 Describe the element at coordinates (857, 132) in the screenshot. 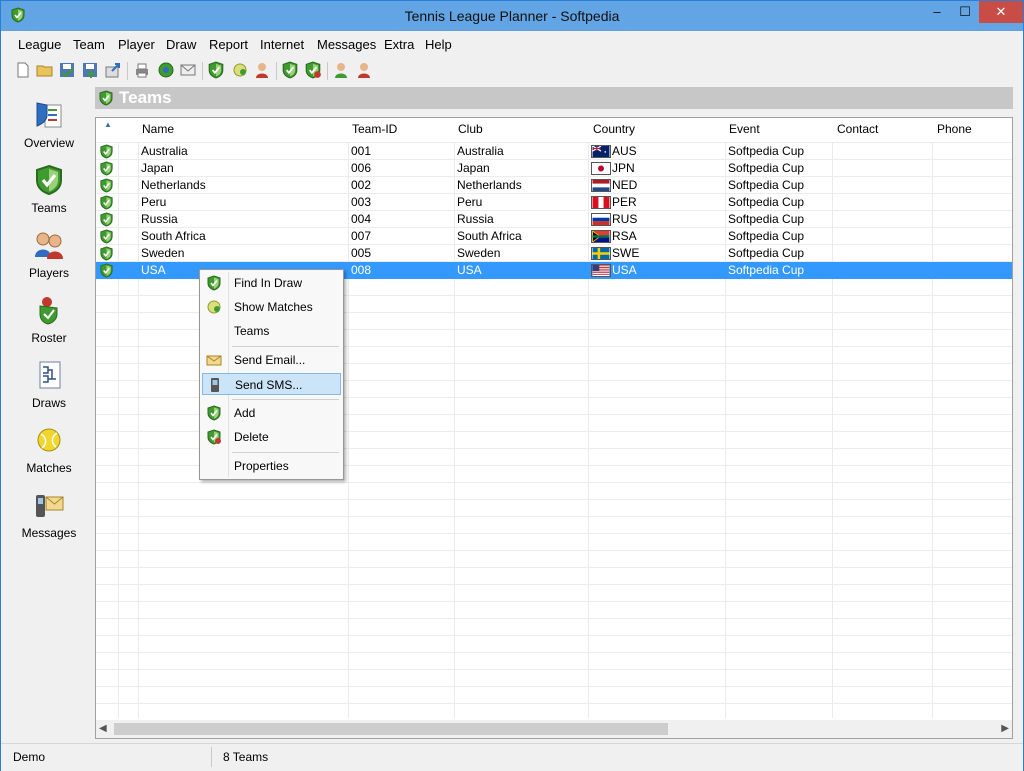

I see `column-header-contact: Contact` at that location.